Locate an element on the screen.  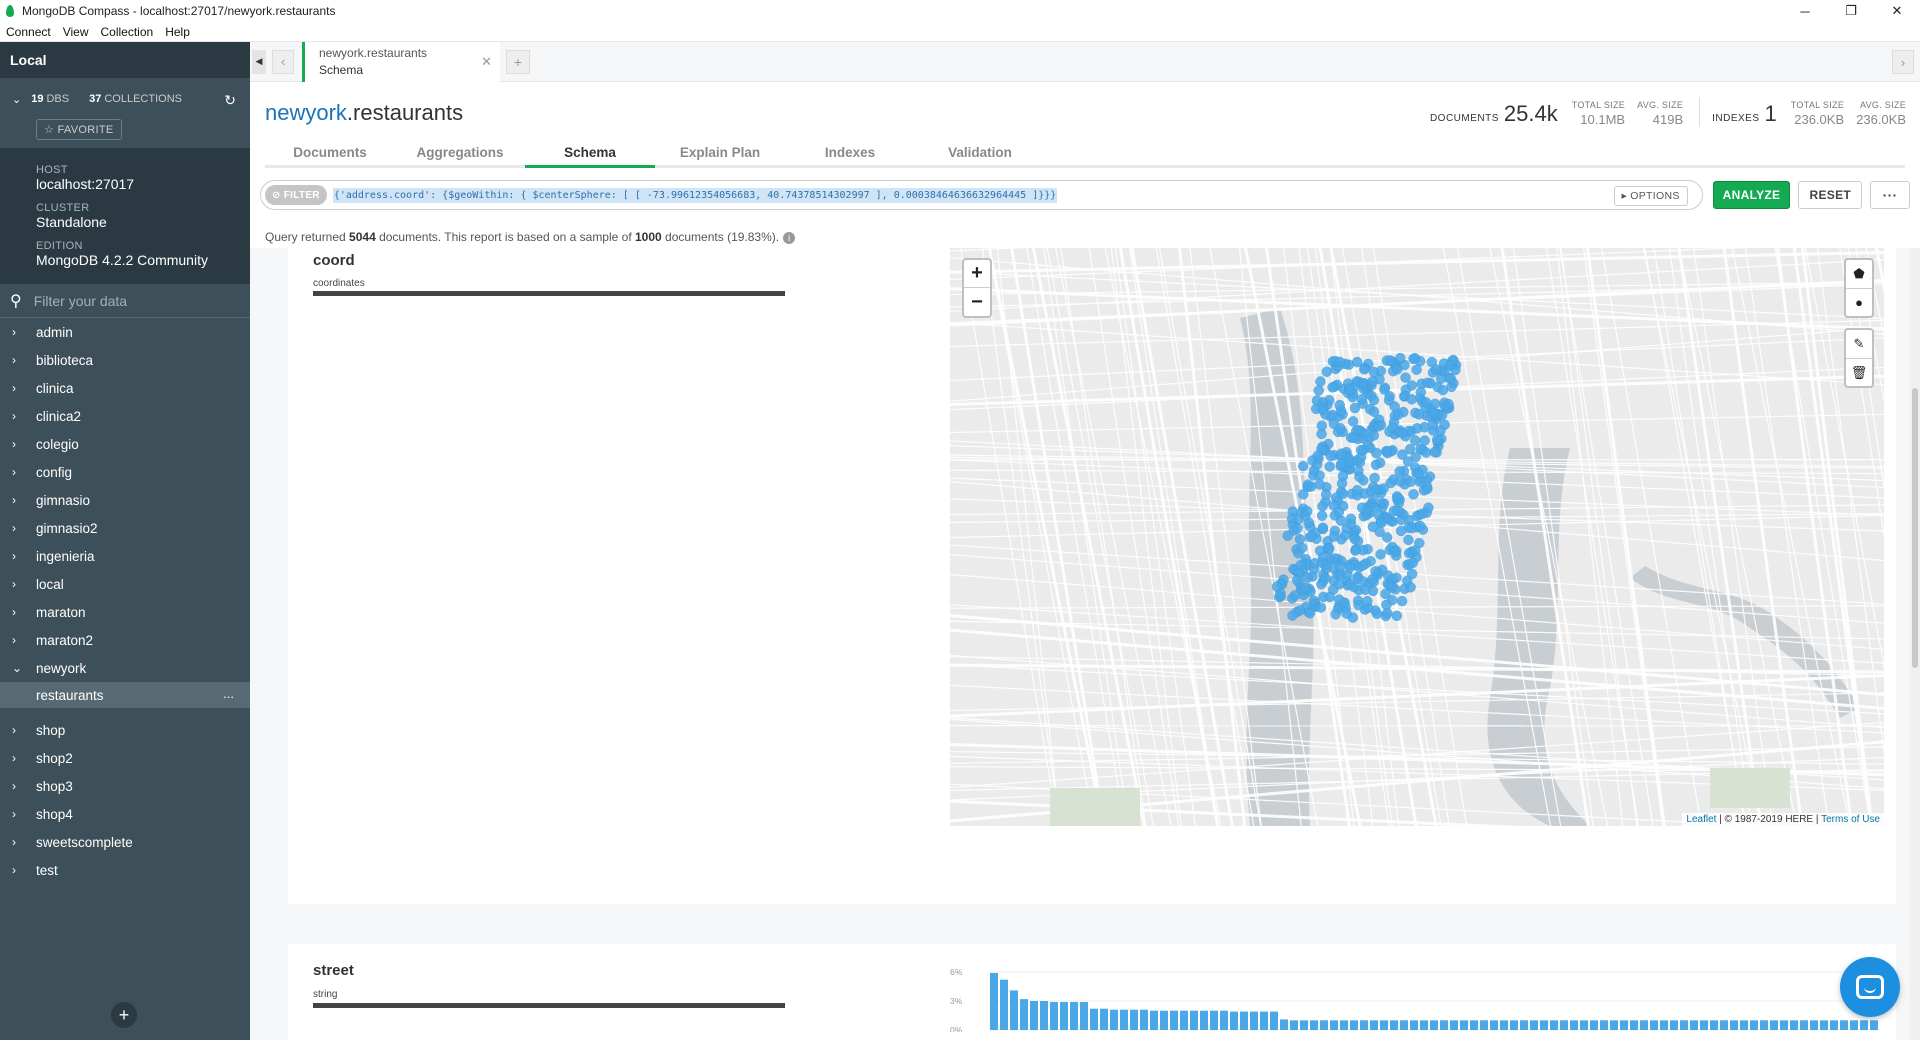
sidebar-item-sweetscomplete: › sweetscomplete is located at coordinates (125, 842).